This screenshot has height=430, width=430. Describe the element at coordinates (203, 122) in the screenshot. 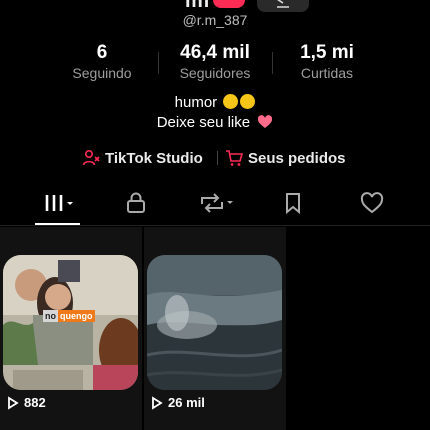

I see `bio-text-2: Deixe seu like` at that location.